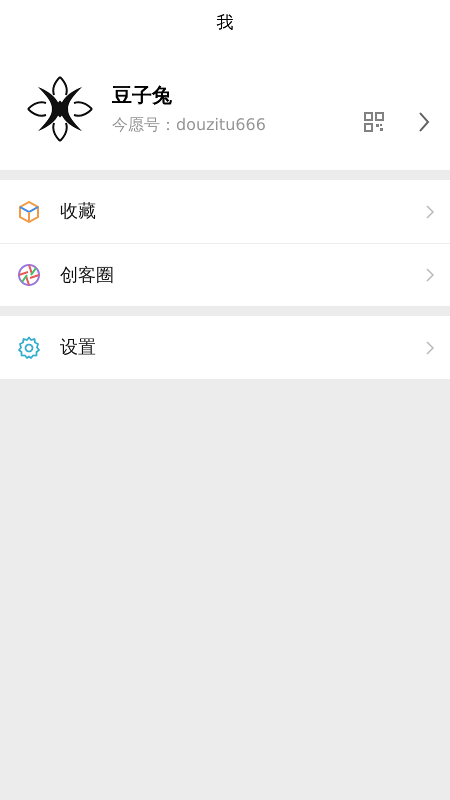  I want to click on menu-label: 收藏, so click(78, 212).